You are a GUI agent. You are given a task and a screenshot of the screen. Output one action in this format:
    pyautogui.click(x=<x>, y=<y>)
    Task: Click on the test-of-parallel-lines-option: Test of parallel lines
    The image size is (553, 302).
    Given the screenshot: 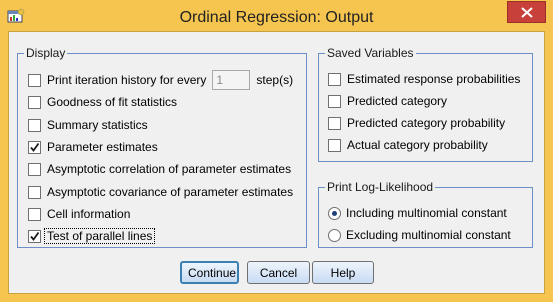 What is the action you would take?
    pyautogui.click(x=92, y=236)
    